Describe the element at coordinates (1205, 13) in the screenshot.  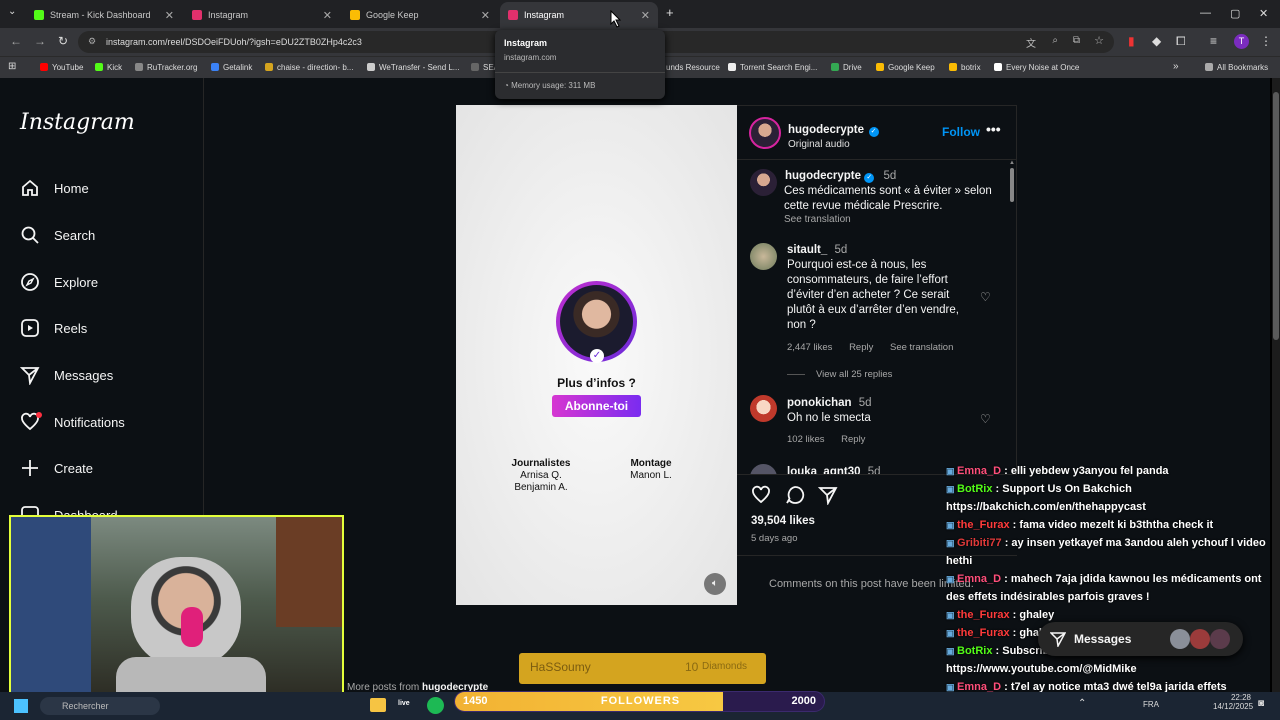
I see `minimize-button: —` at that location.